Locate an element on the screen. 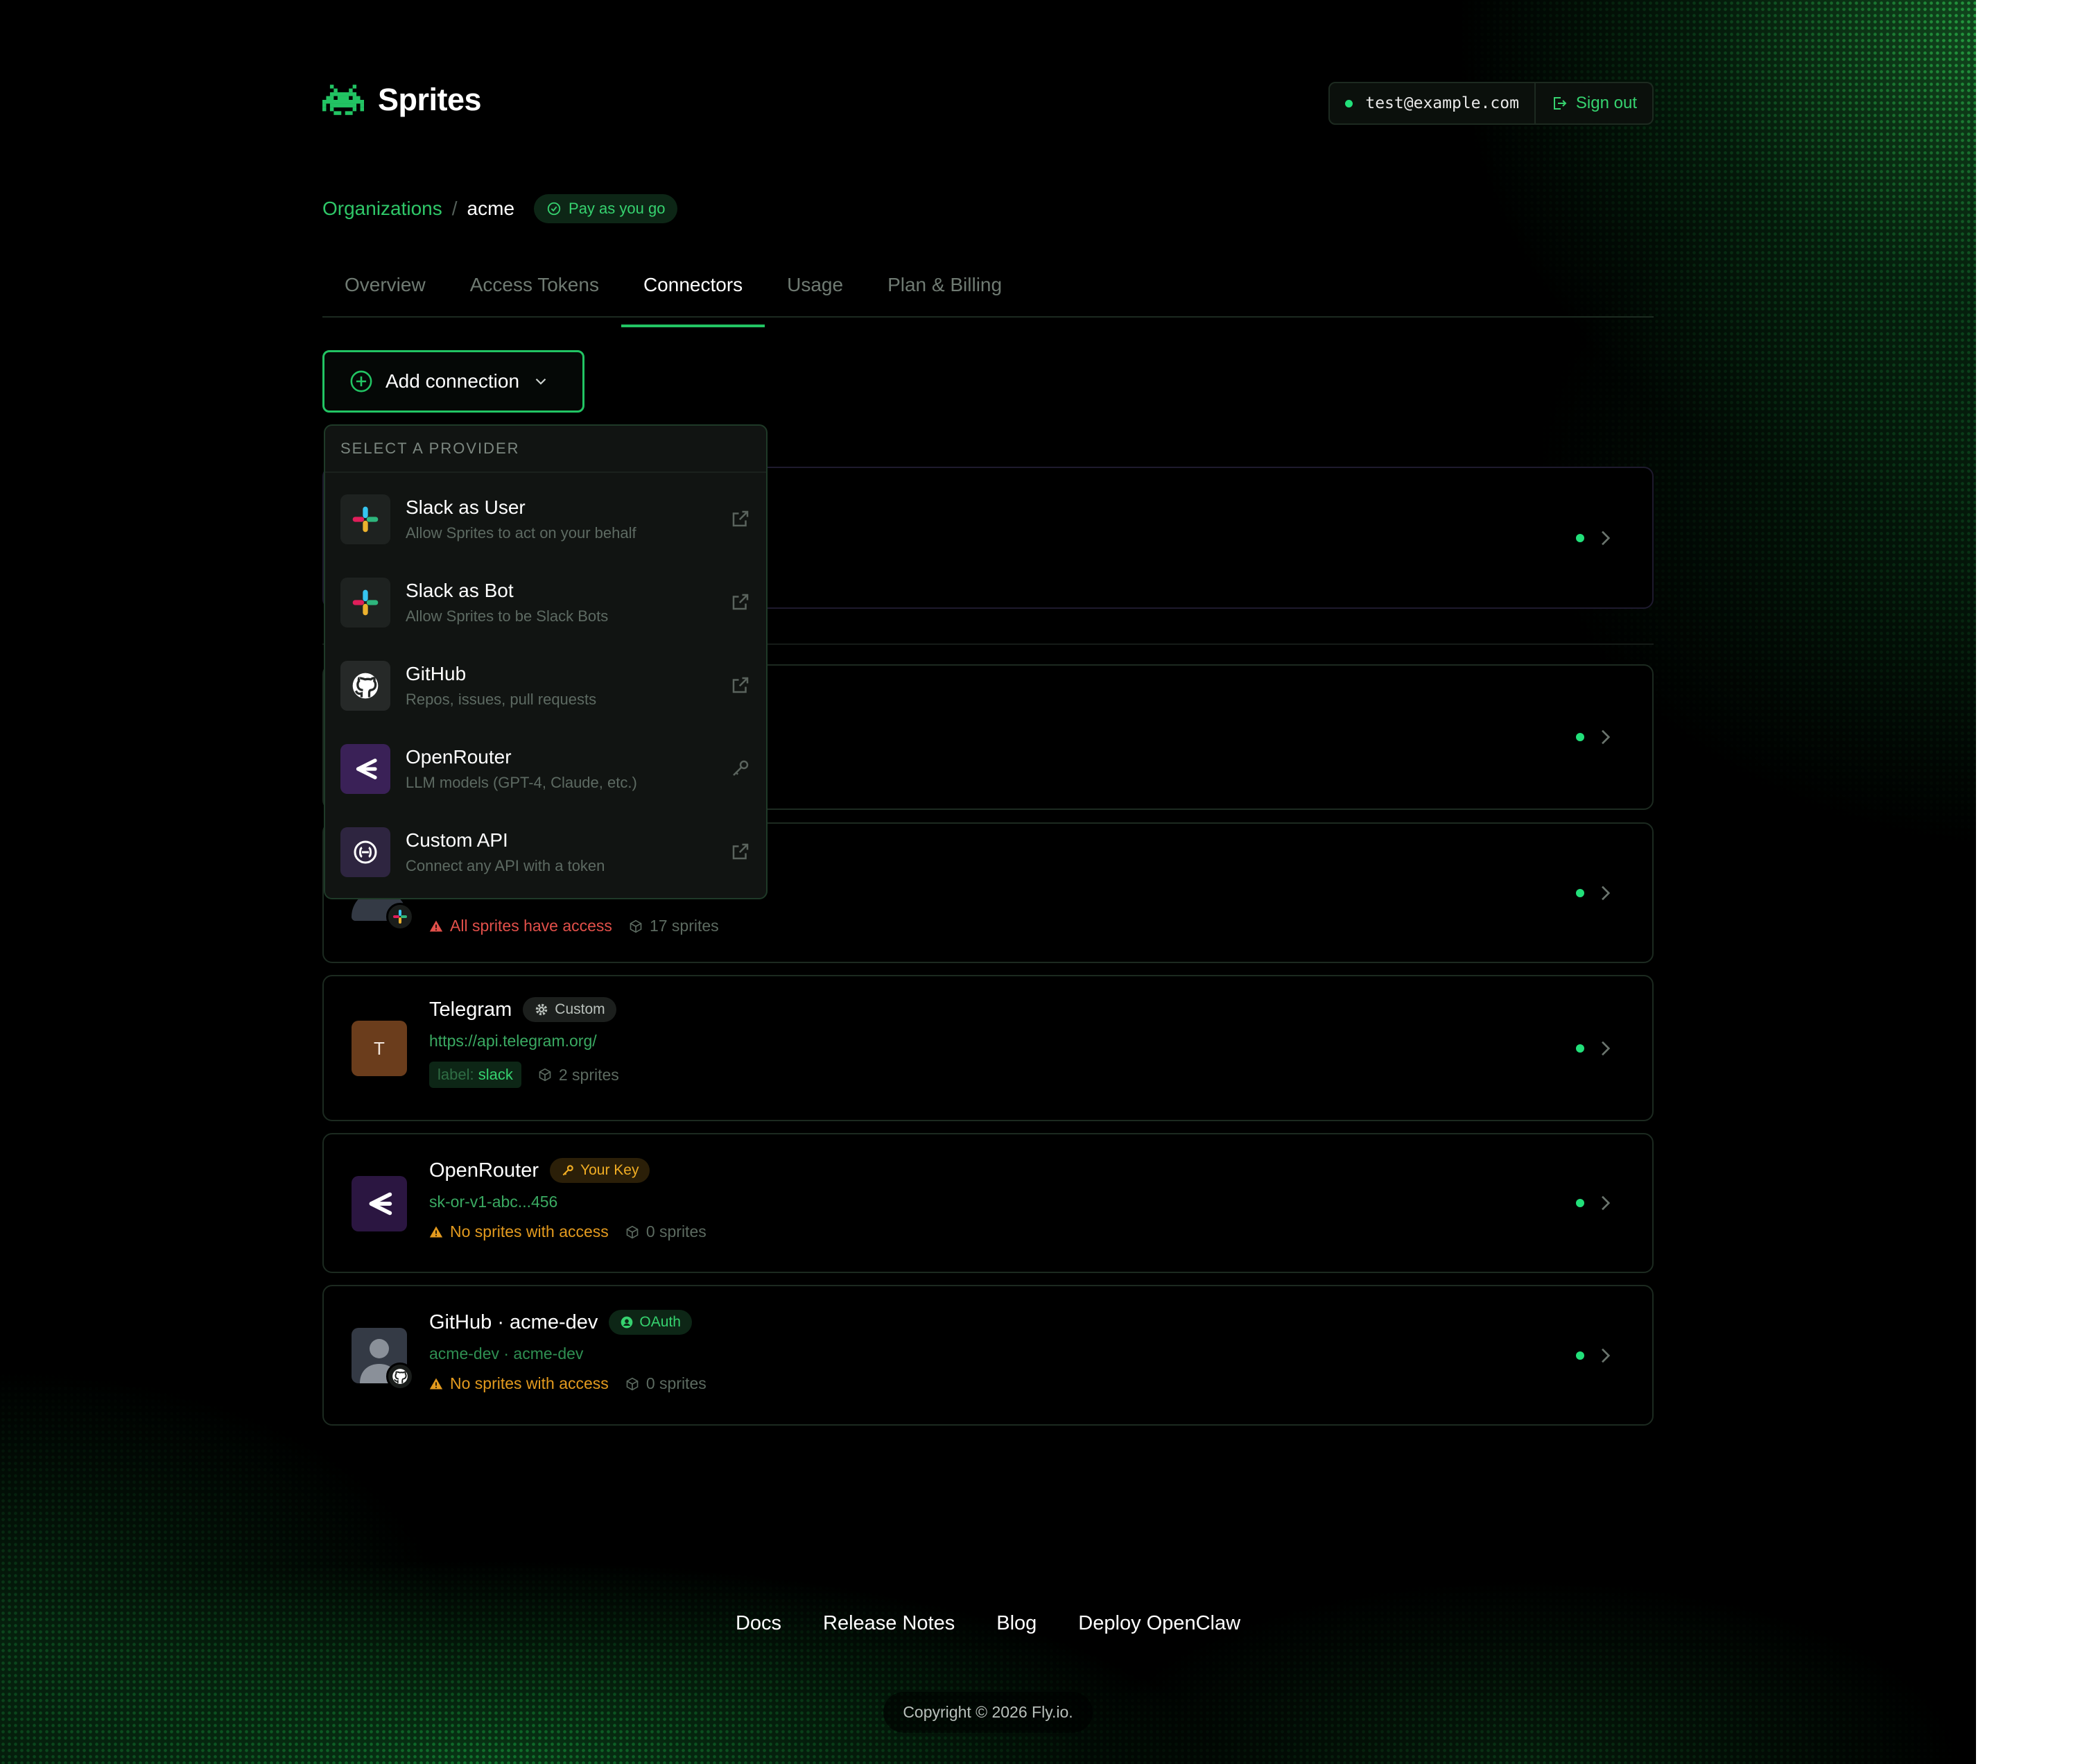  connection-title: OpenRouter is located at coordinates (484, 1170).